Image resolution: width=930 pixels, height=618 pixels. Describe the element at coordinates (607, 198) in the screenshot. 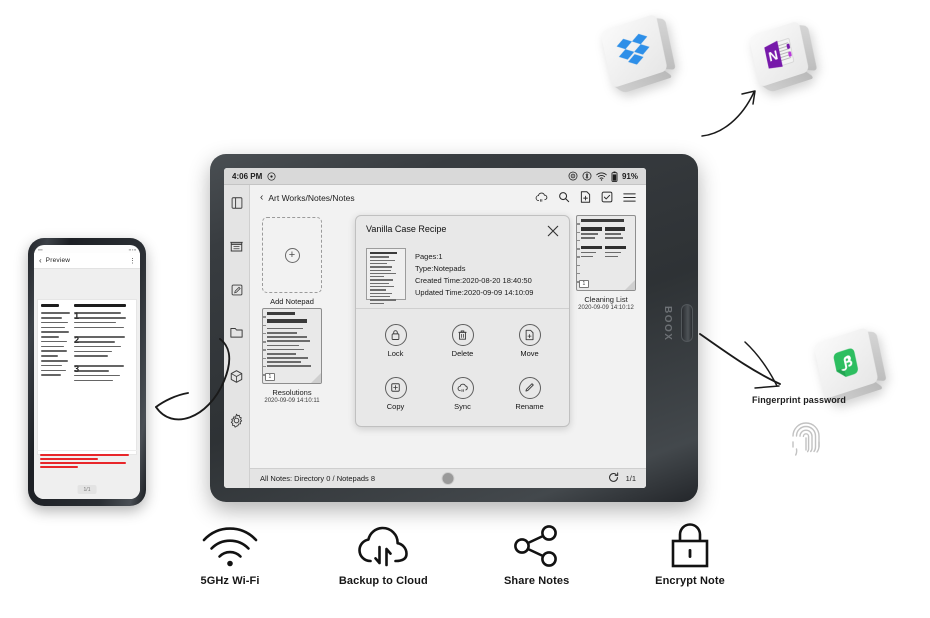

I see `select-icon` at that location.